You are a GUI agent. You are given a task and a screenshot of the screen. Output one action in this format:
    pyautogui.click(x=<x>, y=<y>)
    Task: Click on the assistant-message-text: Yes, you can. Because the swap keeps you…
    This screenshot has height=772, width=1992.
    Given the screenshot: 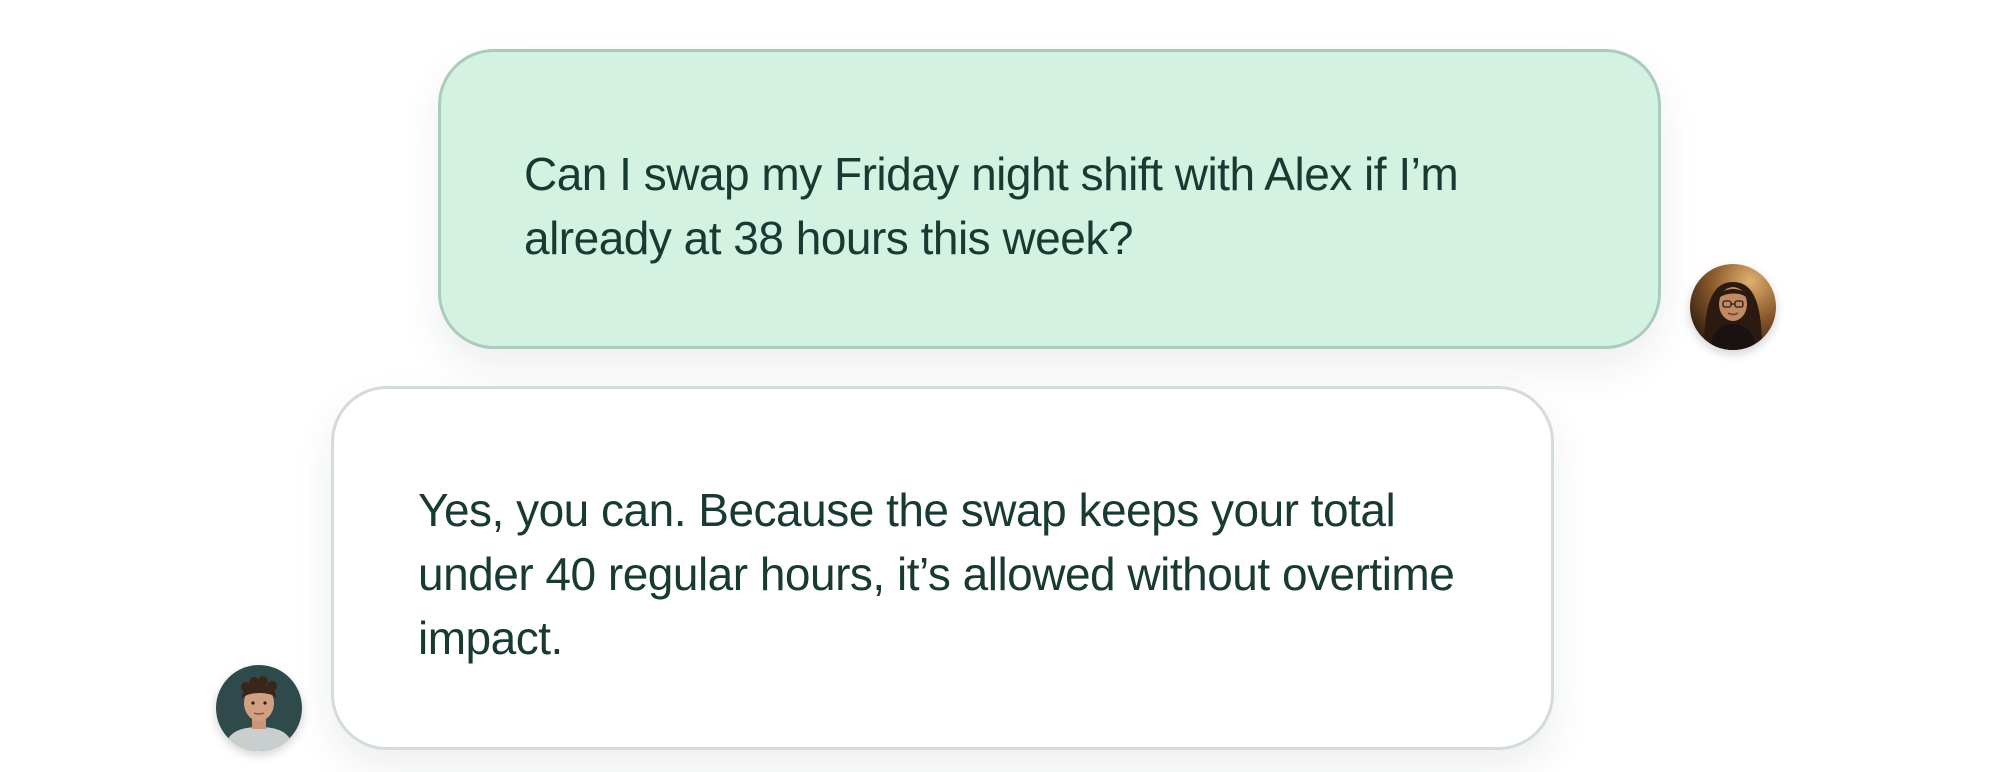 What is the action you would take?
    pyautogui.click(x=936, y=574)
    